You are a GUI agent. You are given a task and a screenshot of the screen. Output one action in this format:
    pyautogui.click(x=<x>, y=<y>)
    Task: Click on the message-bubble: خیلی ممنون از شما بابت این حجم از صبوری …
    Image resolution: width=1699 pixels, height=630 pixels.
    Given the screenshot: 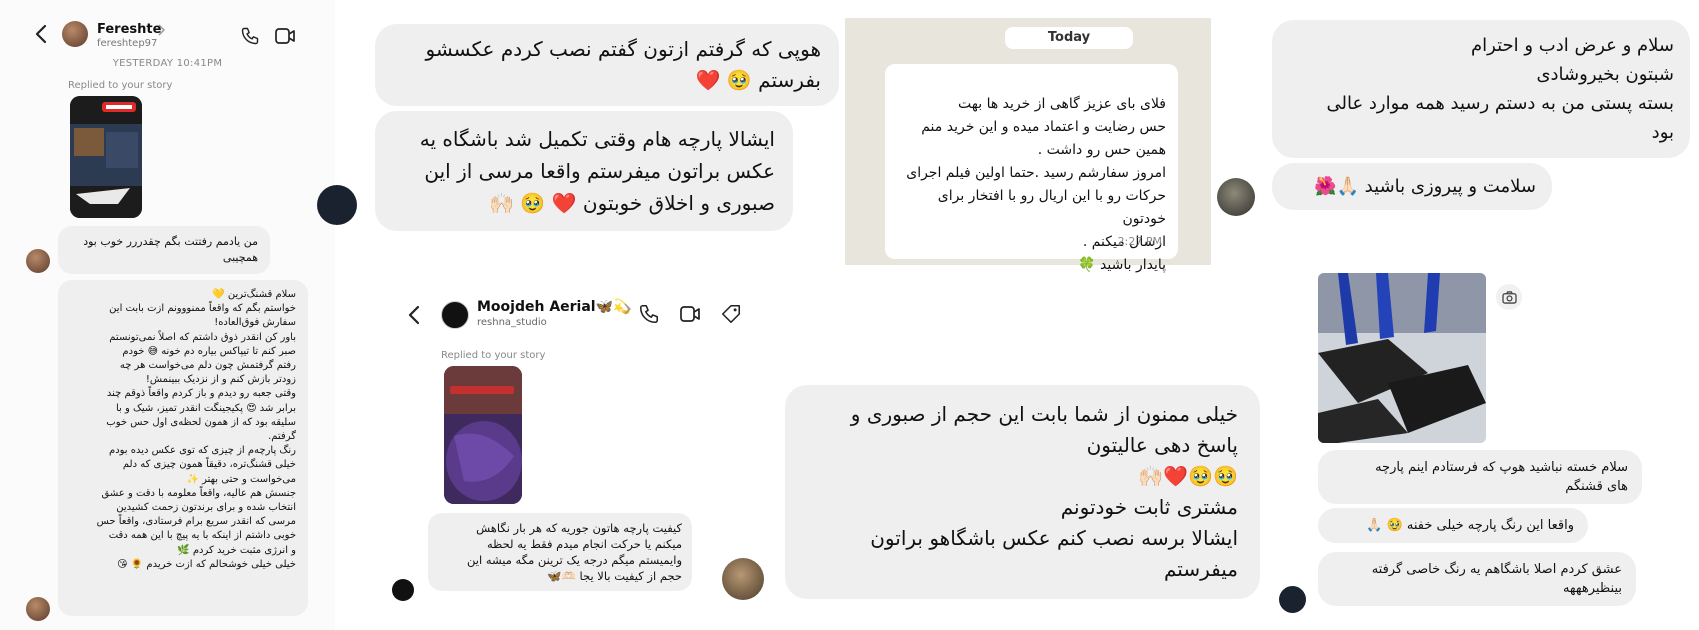 What is the action you would take?
    pyautogui.click(x=1022, y=492)
    